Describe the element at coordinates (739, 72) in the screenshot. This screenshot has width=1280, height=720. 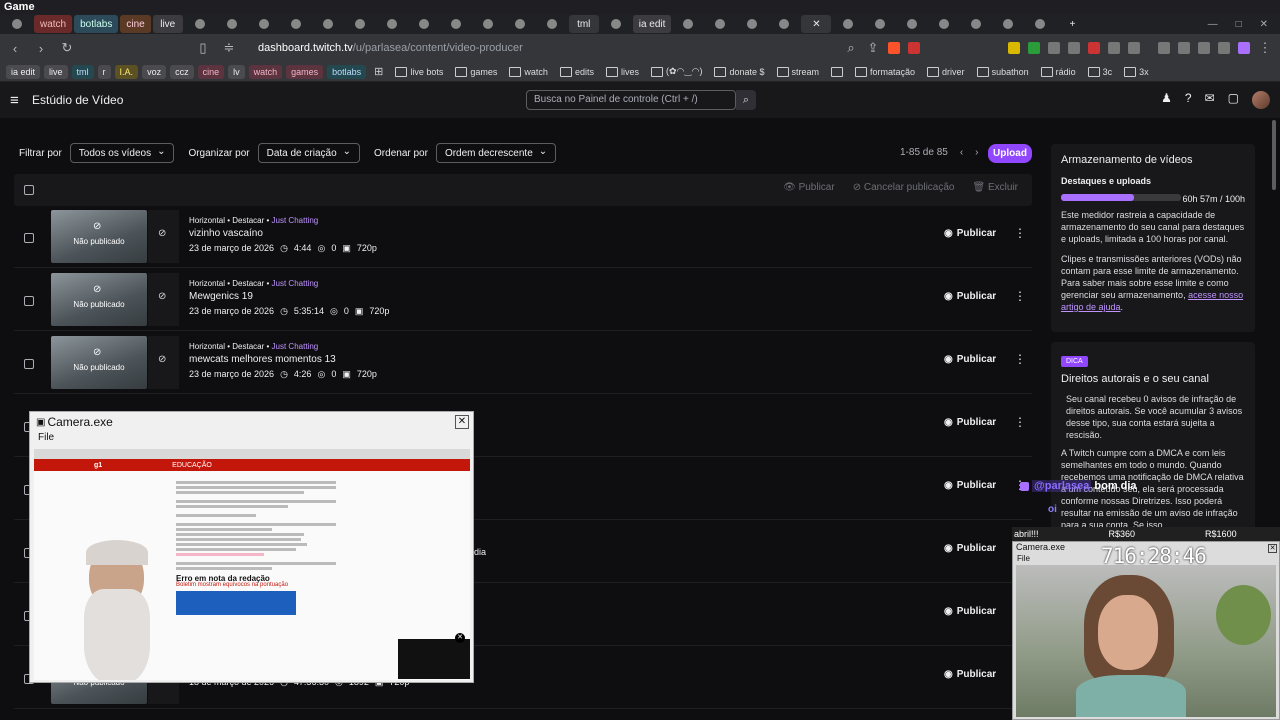
I see `bookmark-folder: donate $` at that location.